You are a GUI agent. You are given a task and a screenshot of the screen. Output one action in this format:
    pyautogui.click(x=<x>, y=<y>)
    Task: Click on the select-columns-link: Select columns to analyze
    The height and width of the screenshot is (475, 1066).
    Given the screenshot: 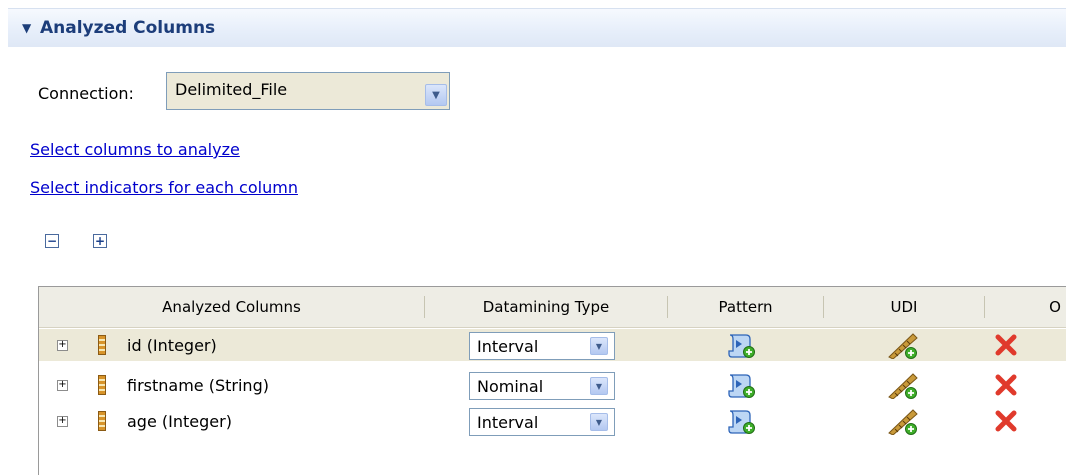 What is the action you would take?
    pyautogui.click(x=135, y=149)
    